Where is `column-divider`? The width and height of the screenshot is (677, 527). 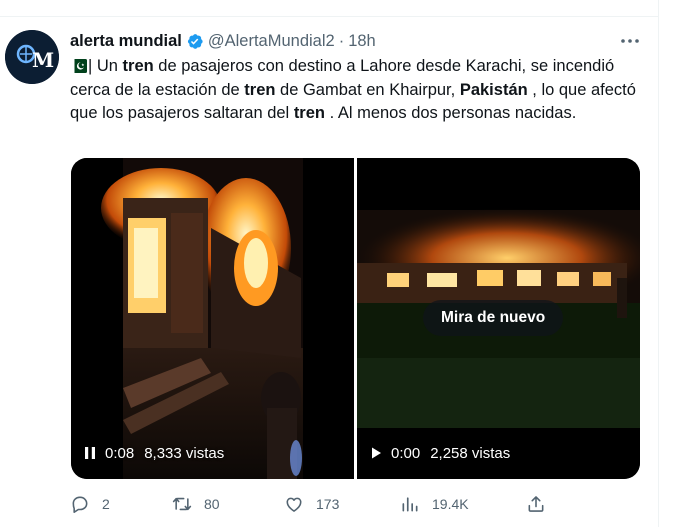
column-divider is located at coordinates (658, 263).